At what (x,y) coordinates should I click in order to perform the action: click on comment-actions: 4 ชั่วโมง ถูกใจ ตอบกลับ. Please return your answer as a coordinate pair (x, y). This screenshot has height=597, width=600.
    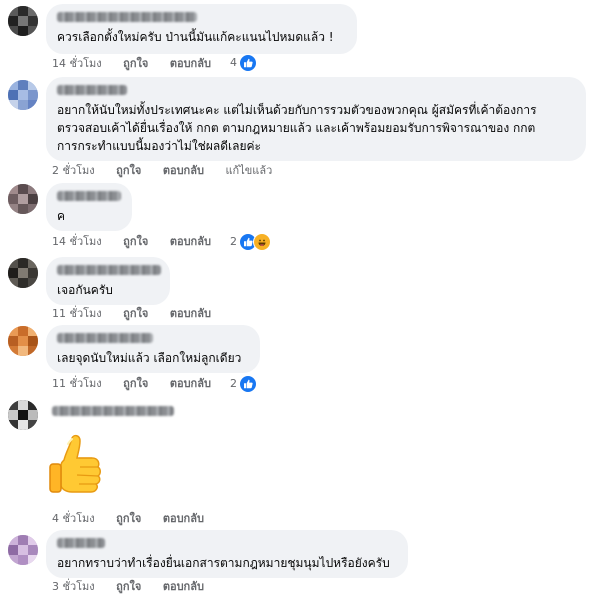
    Looking at the image, I should click on (137, 519).